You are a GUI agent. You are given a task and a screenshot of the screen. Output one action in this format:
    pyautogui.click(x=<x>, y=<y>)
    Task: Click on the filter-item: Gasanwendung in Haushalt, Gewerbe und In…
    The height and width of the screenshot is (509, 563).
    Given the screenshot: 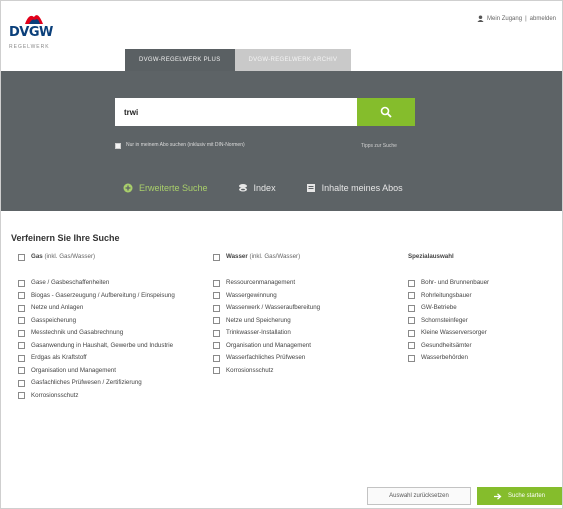 What is the action you would take?
    pyautogui.click(x=108, y=346)
    